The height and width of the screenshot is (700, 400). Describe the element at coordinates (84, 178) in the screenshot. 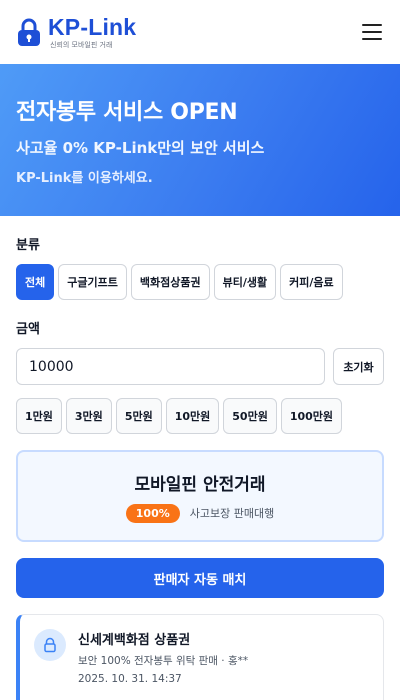

I see `hero-subtitle-2: KP-Link를 이용하세요.` at that location.